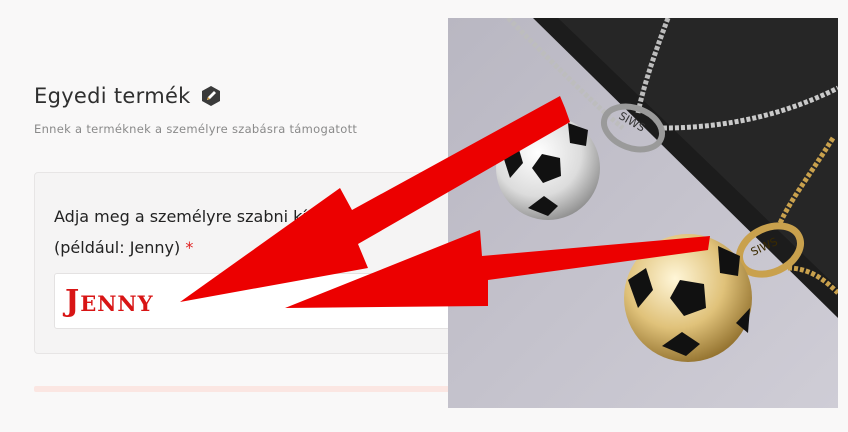 Image resolution: width=848 pixels, height=432 pixels. I want to click on personalization-label-line1: Adja meg a személyre szabni kívánt nevet, so click(224, 216).